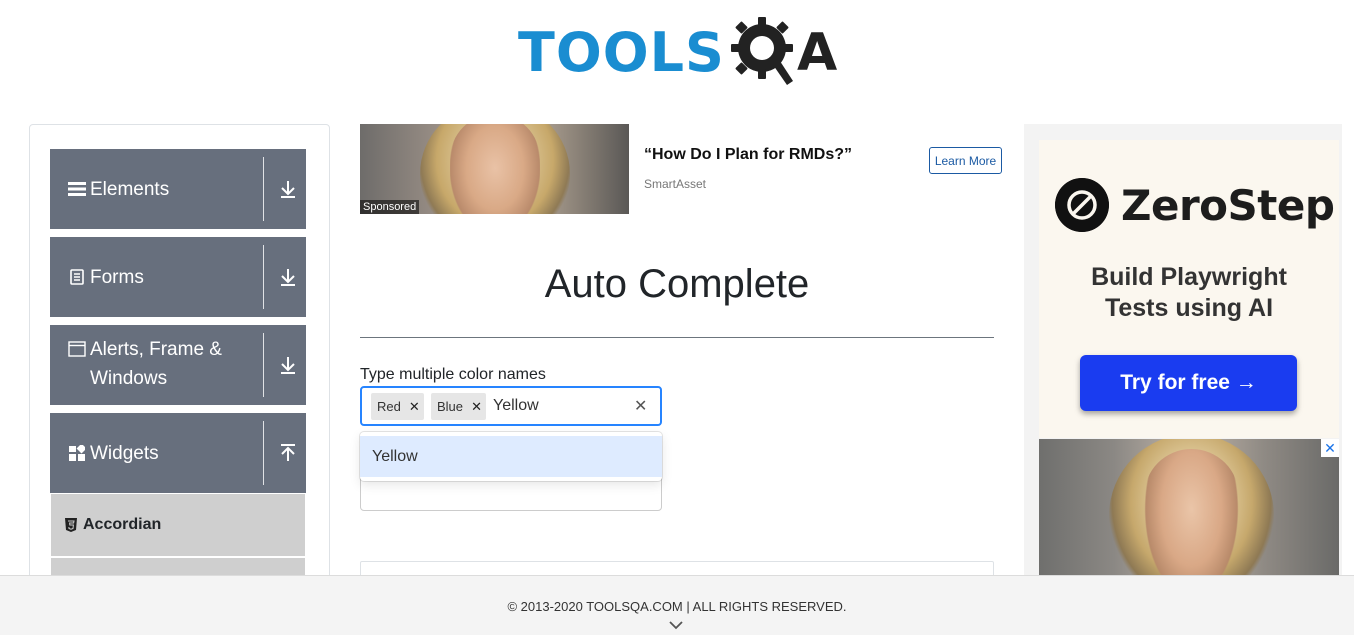  Describe the element at coordinates (390, 207) in the screenshot. I see `sponsored-label: Sponsored` at that location.